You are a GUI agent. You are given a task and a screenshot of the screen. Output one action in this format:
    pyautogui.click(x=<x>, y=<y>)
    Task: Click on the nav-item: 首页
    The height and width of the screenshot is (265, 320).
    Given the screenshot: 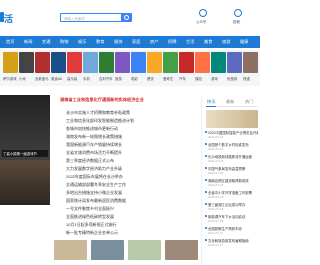 What is the action you would take?
    pyautogui.click(x=10, y=42)
    